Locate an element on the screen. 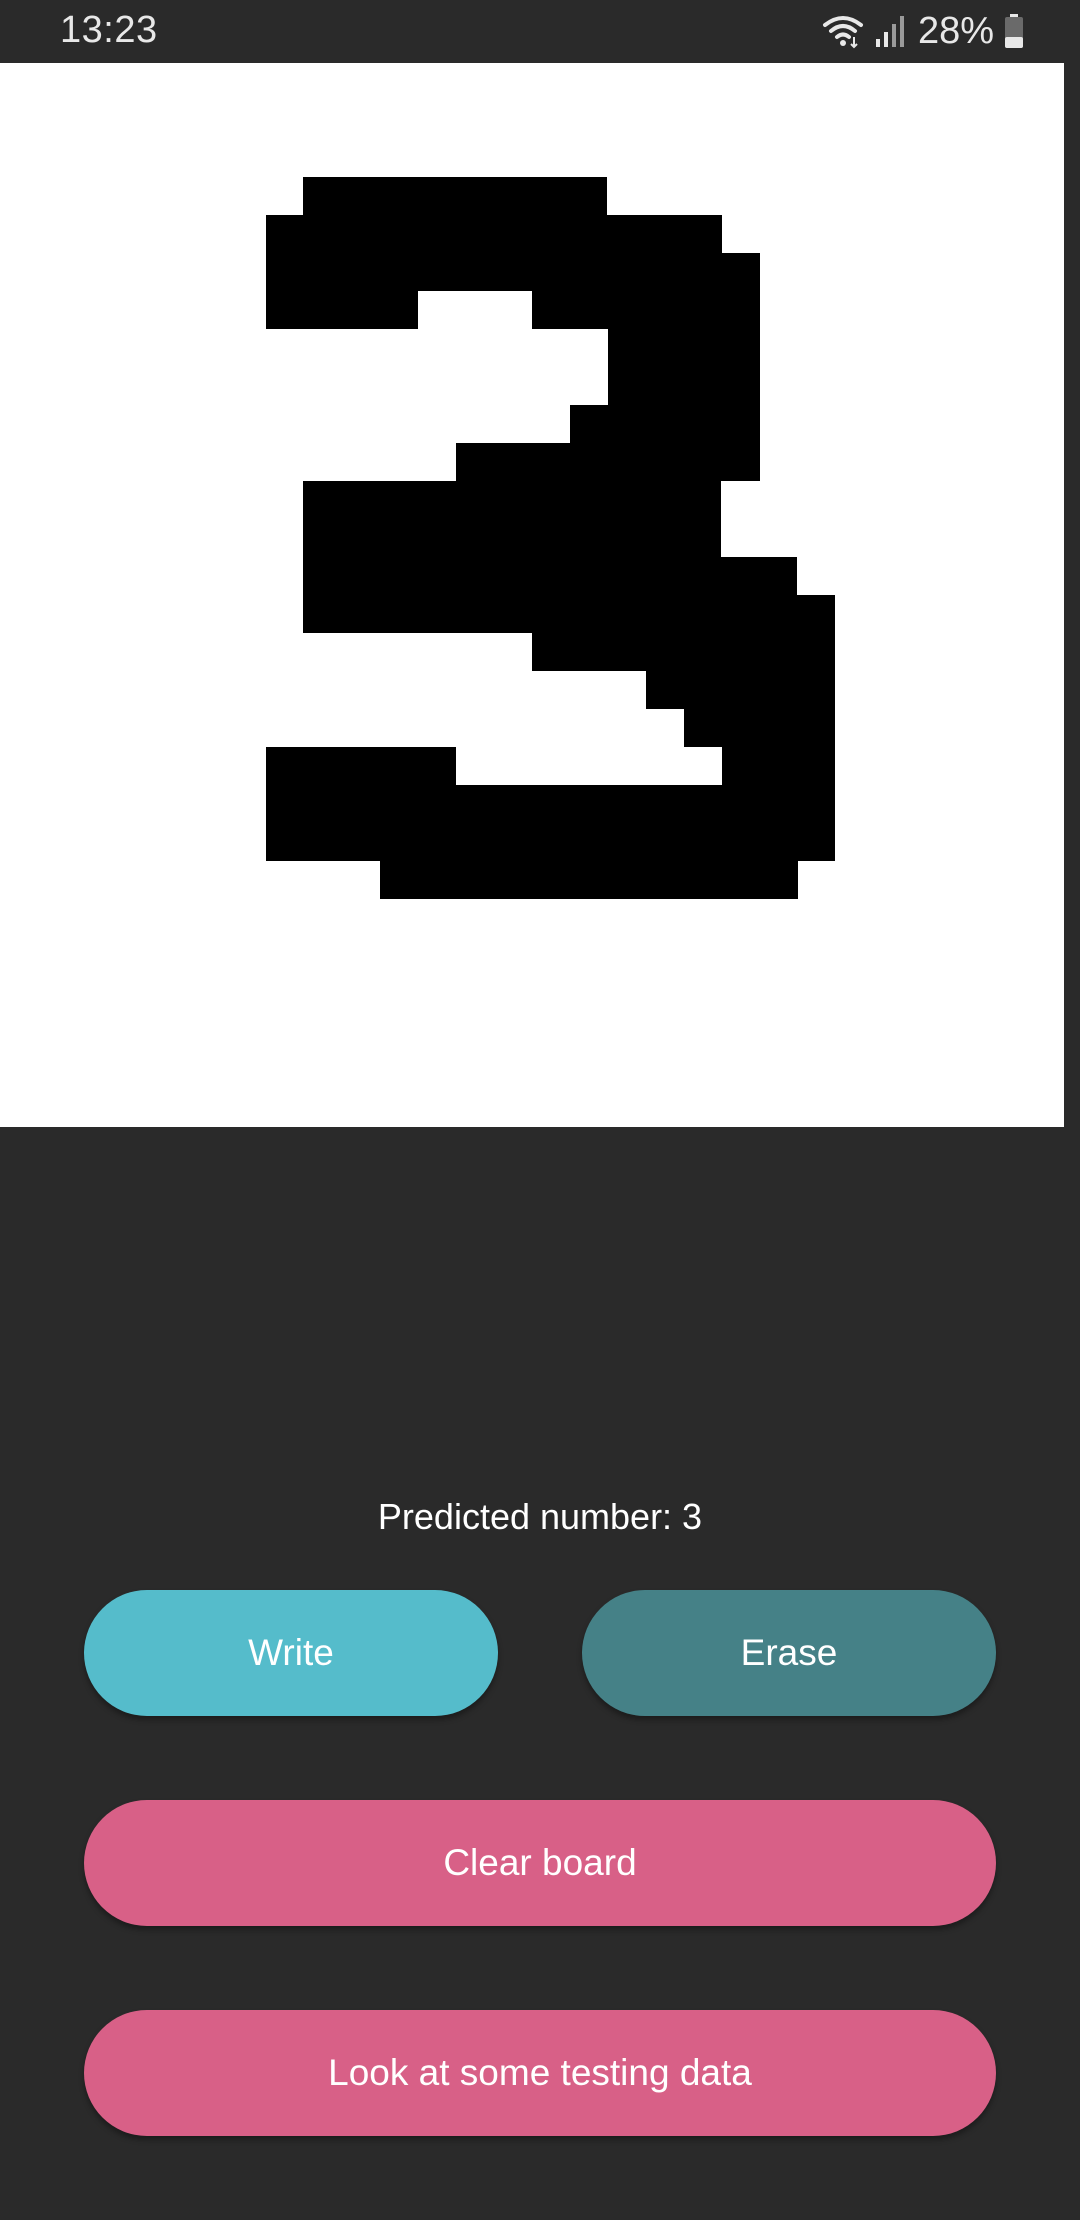 The height and width of the screenshot is (2220, 1080). predicted-number-label: Predicted number: 3 is located at coordinates (540, 1516).